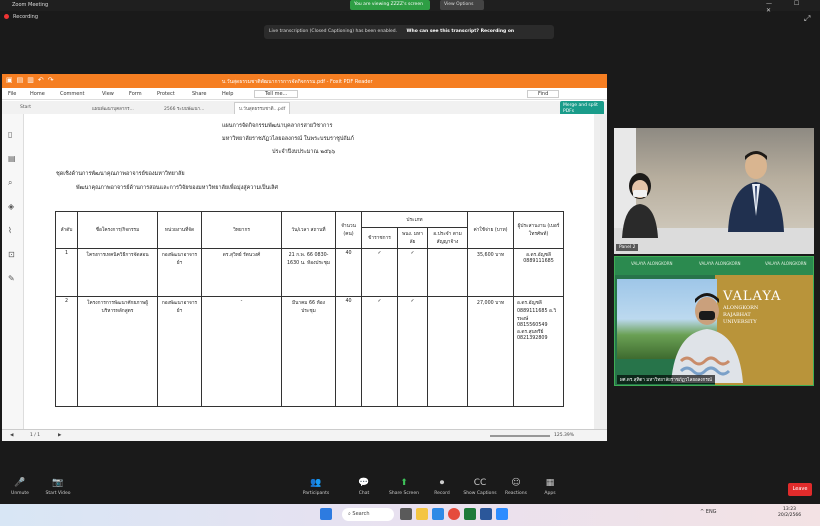 This screenshot has width=820, height=526. What do you see at coordinates (117, 230) in the screenshot?
I see `col-project: ชื่อโครงการ/กิจกรรม` at bounding box center [117, 230].